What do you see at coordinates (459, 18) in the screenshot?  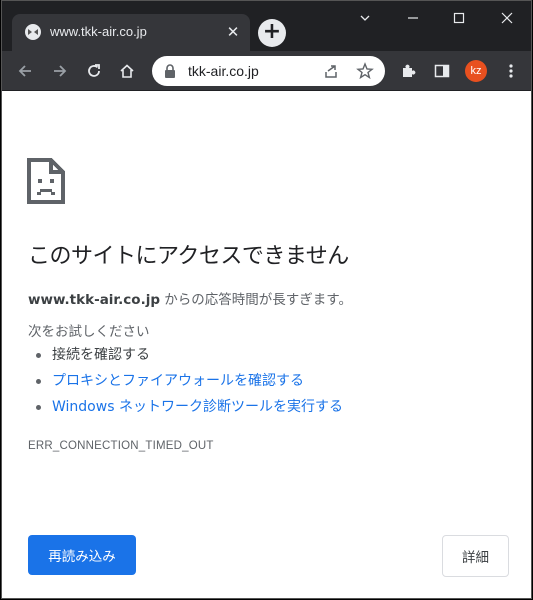 I see `maximize-icon` at bounding box center [459, 18].